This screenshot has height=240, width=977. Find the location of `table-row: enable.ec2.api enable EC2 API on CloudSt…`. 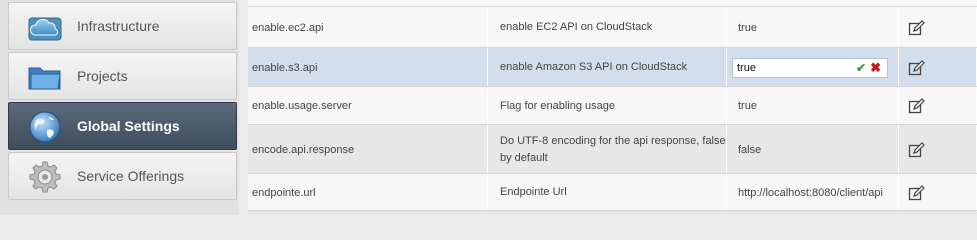

table-row: enable.ec2.api enable EC2 API on CloudSt… is located at coordinates (612, 27).